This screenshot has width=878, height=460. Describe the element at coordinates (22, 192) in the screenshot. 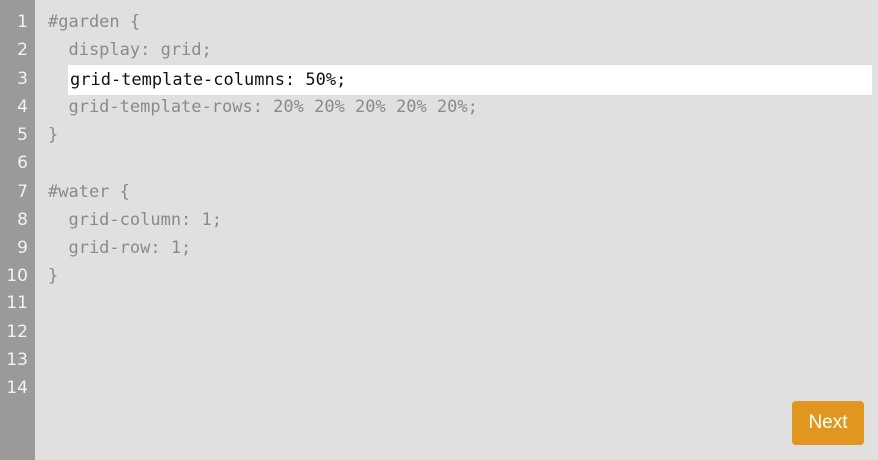

I see `line-number: 7` at that location.